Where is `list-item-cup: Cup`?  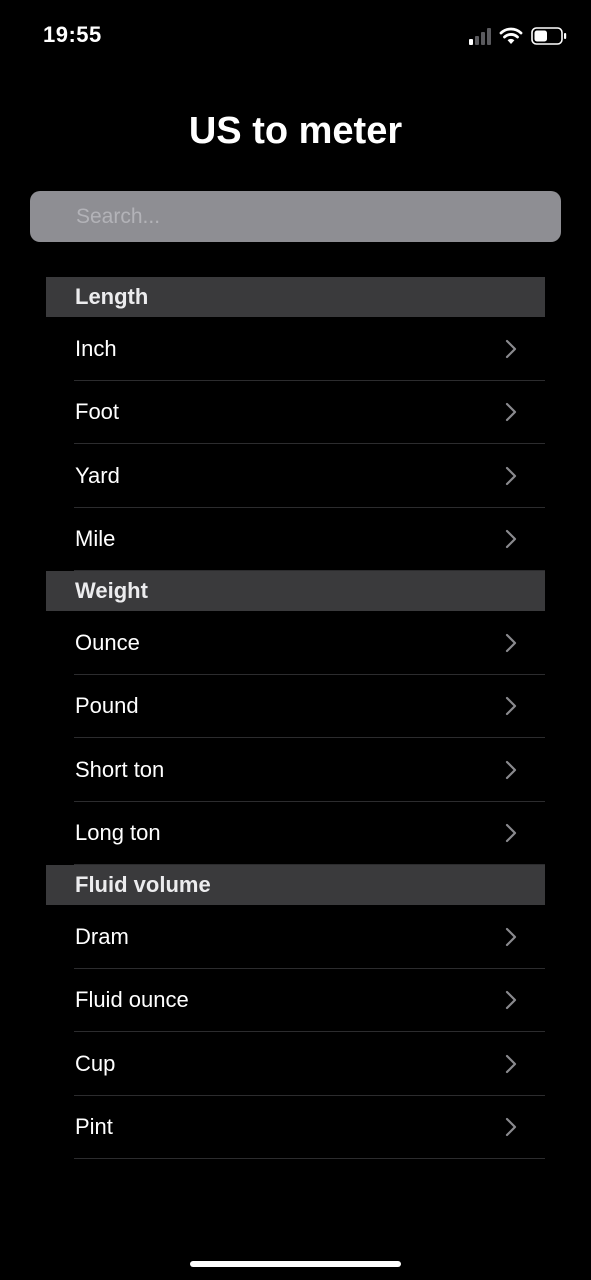 list-item-cup: Cup is located at coordinates (295, 1064).